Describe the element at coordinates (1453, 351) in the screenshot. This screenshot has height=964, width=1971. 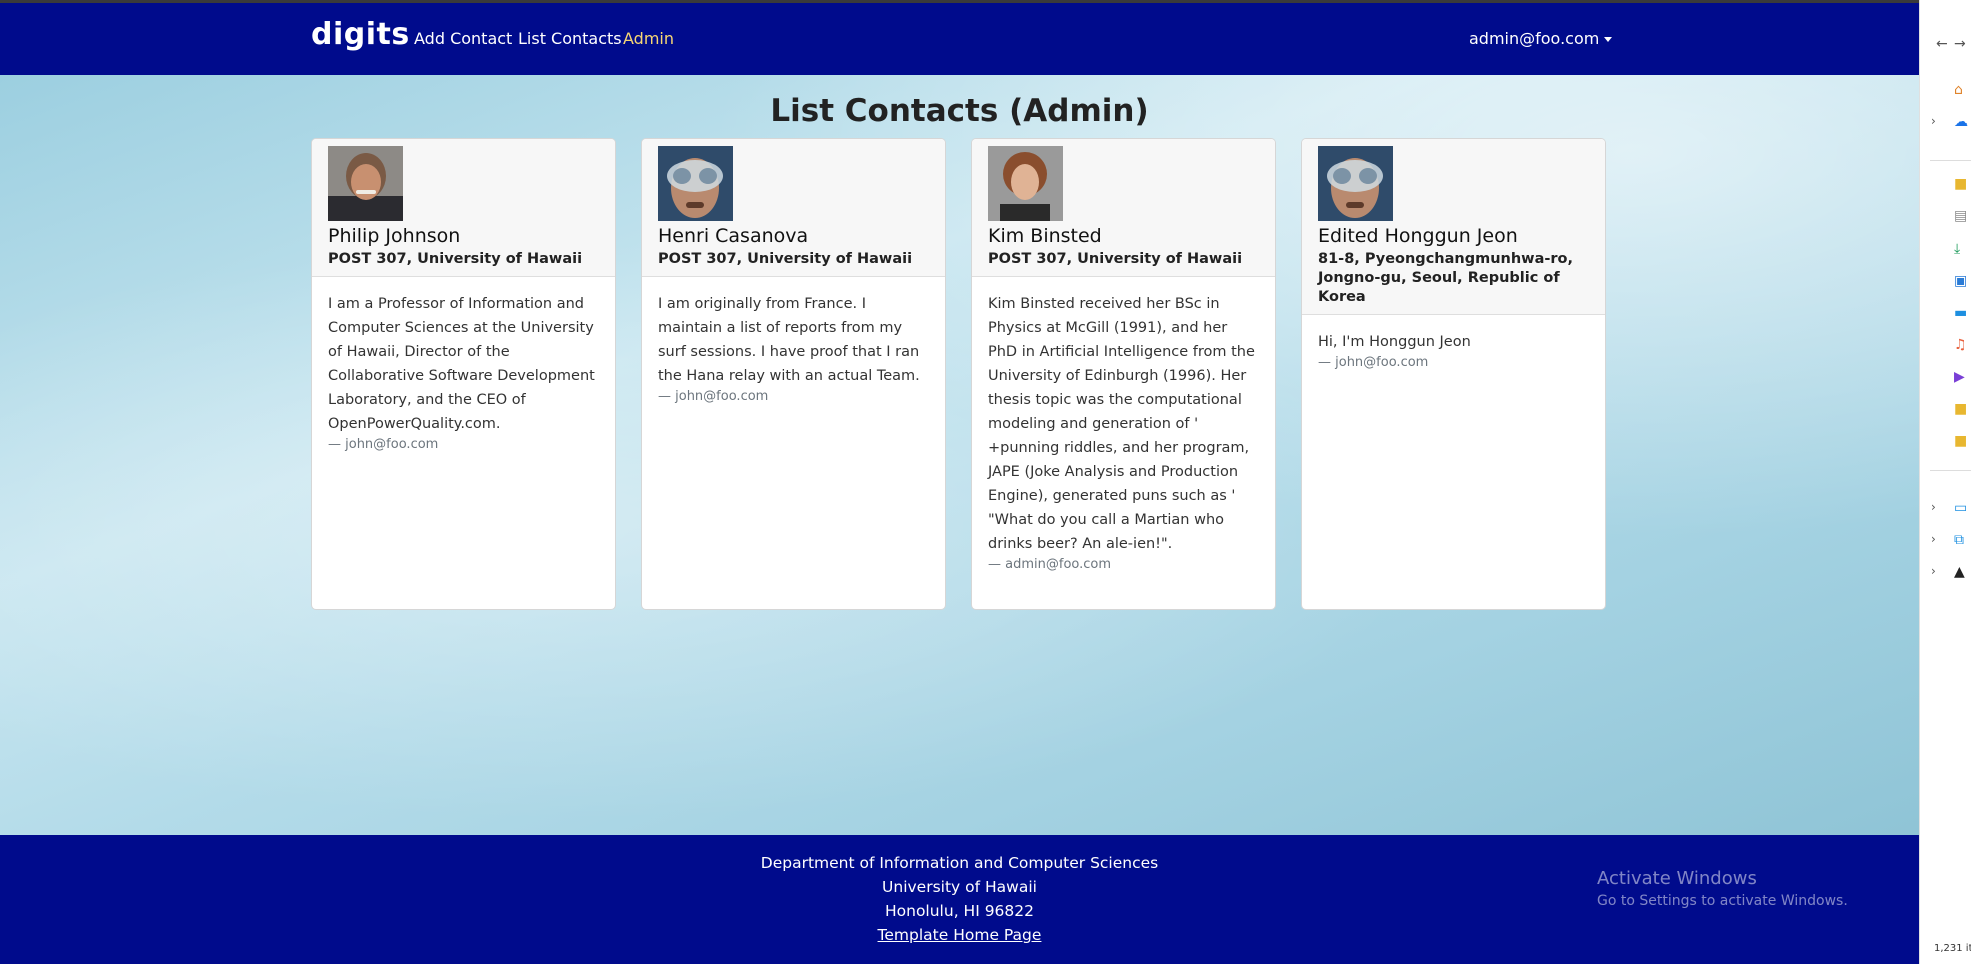
I see `card-body: Hi, I'm Honggun Jeon — john@foo.com` at that location.